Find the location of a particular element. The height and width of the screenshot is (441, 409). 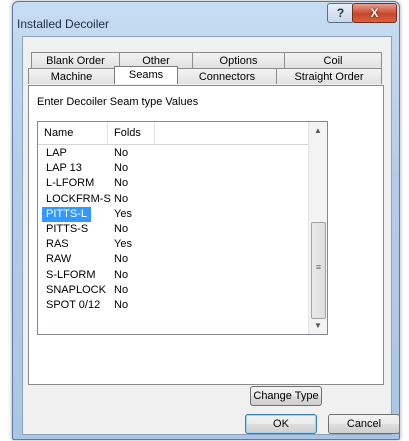

vertical-scrollbar: ▲ ≡ ▼ is located at coordinates (317, 228).